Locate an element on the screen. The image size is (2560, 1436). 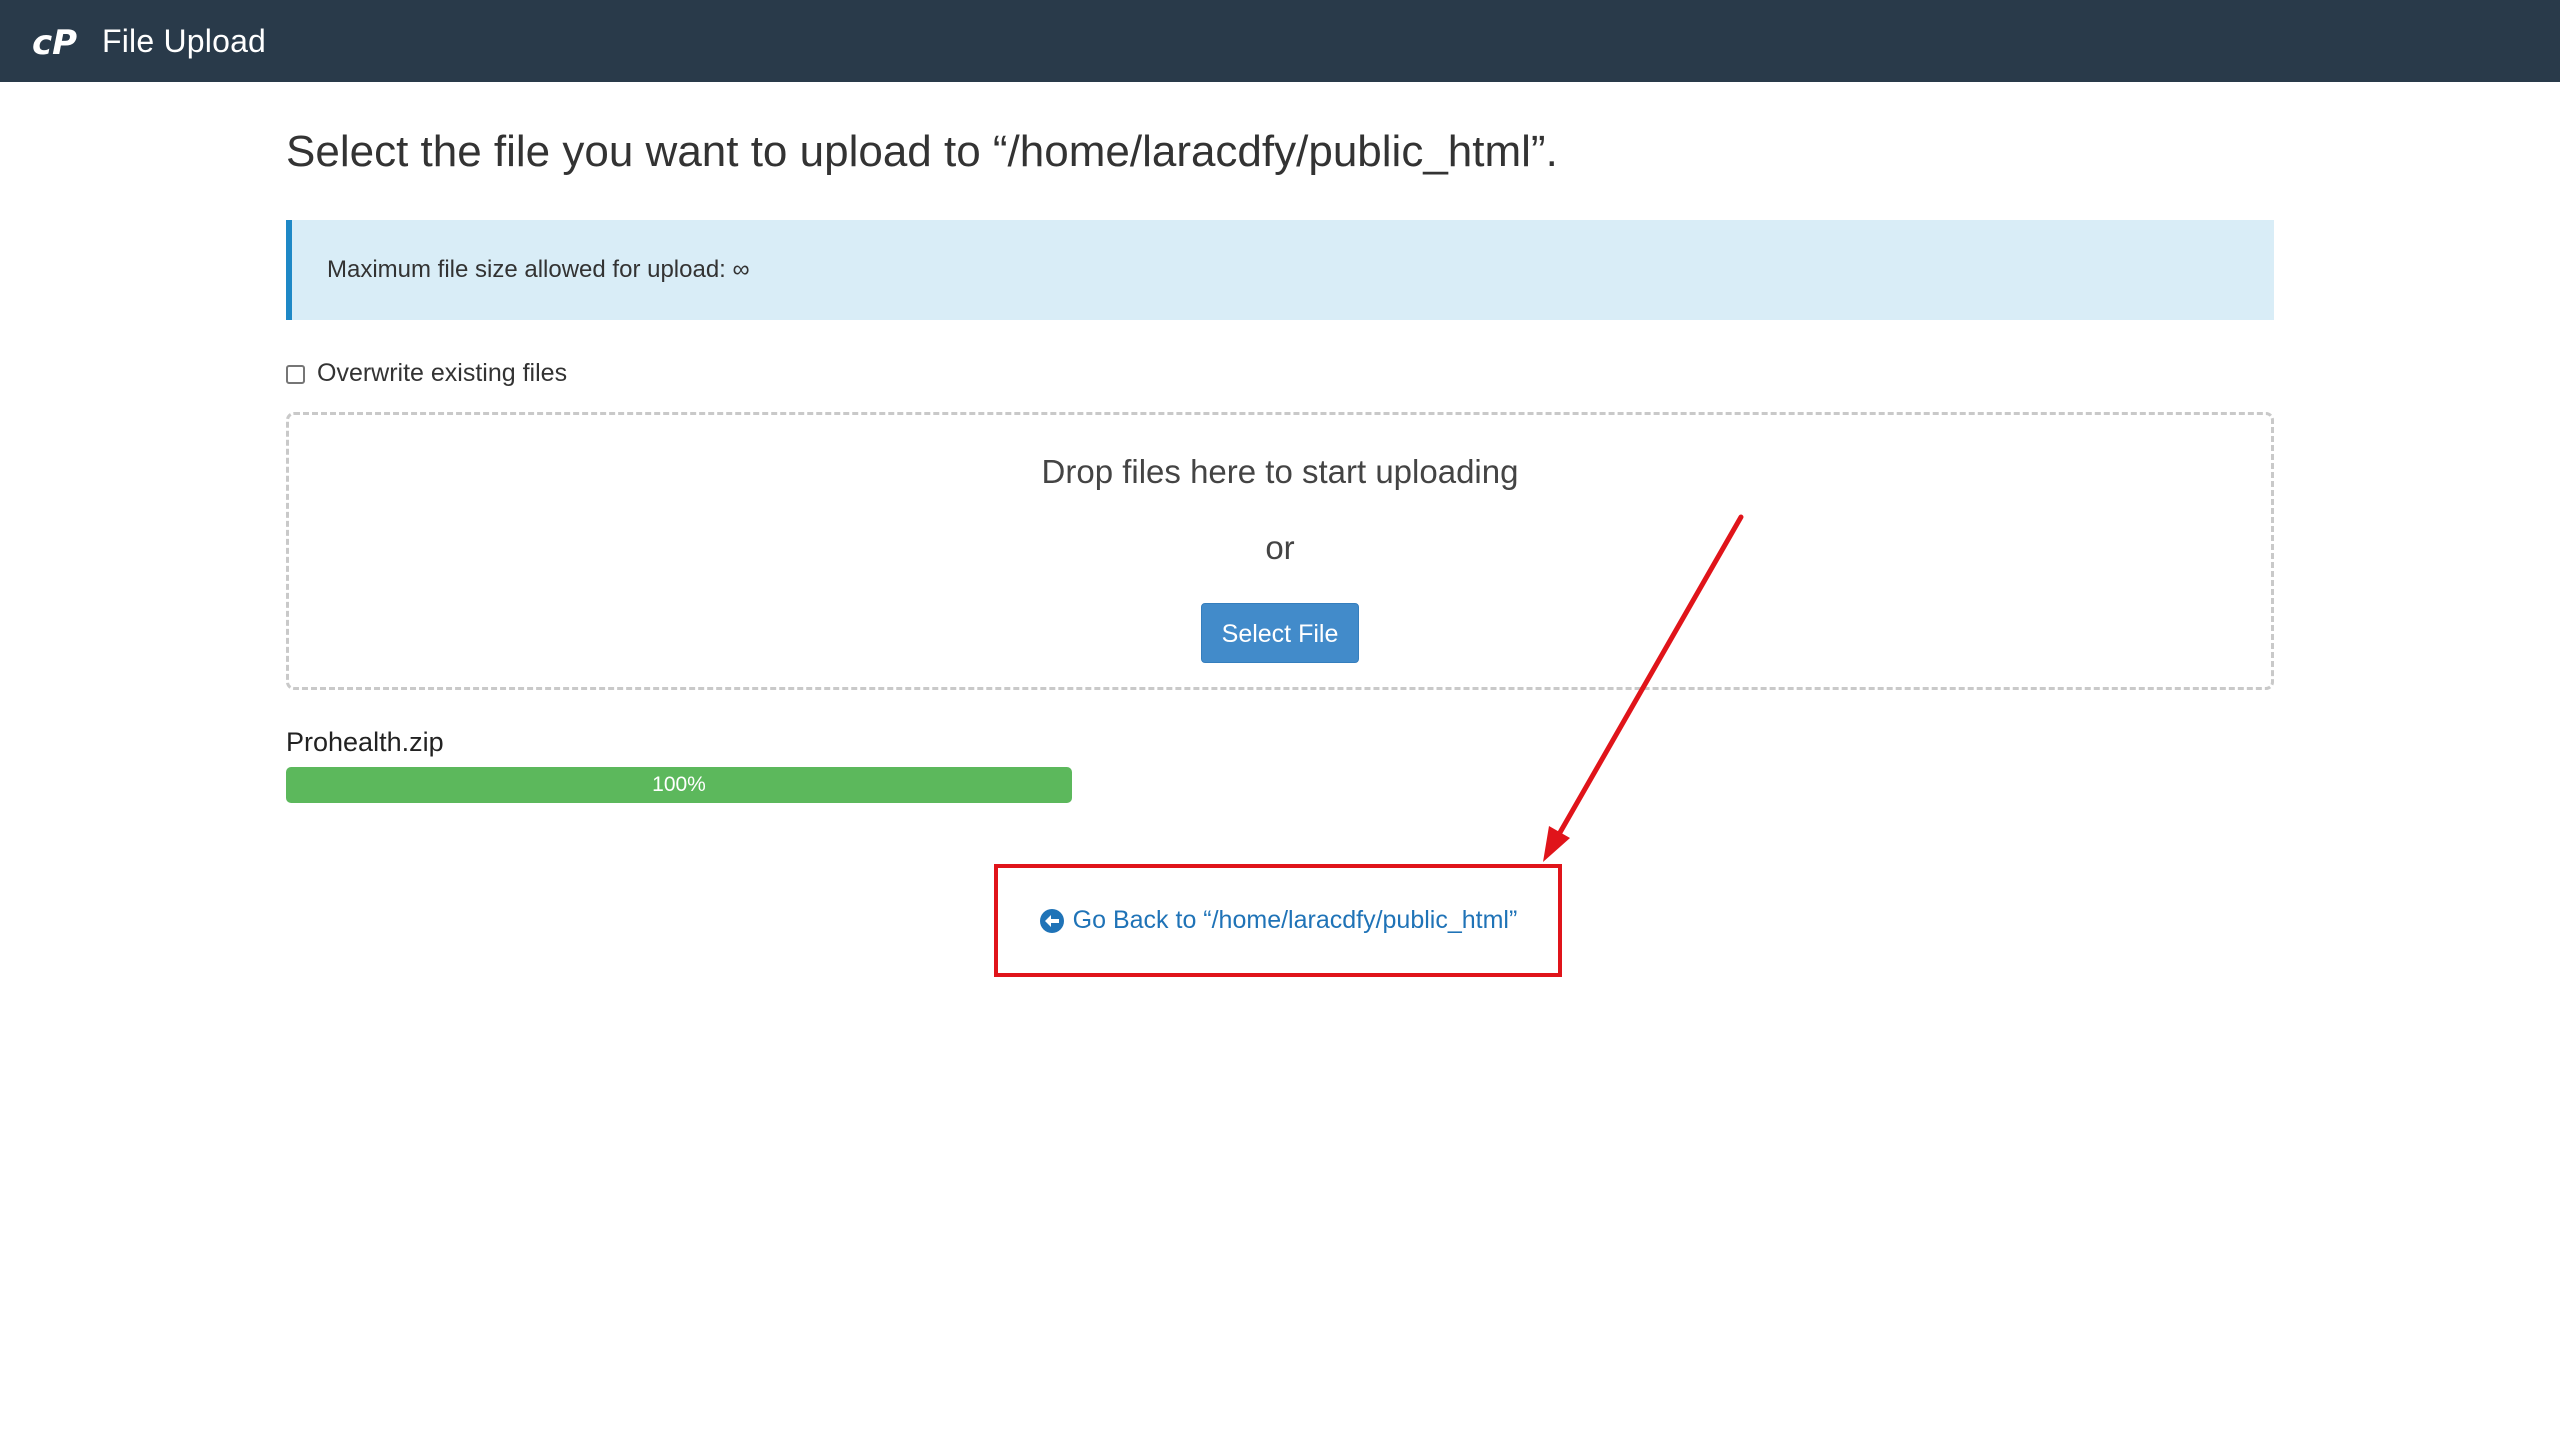
overwrite-checkbox is located at coordinates (295, 374).